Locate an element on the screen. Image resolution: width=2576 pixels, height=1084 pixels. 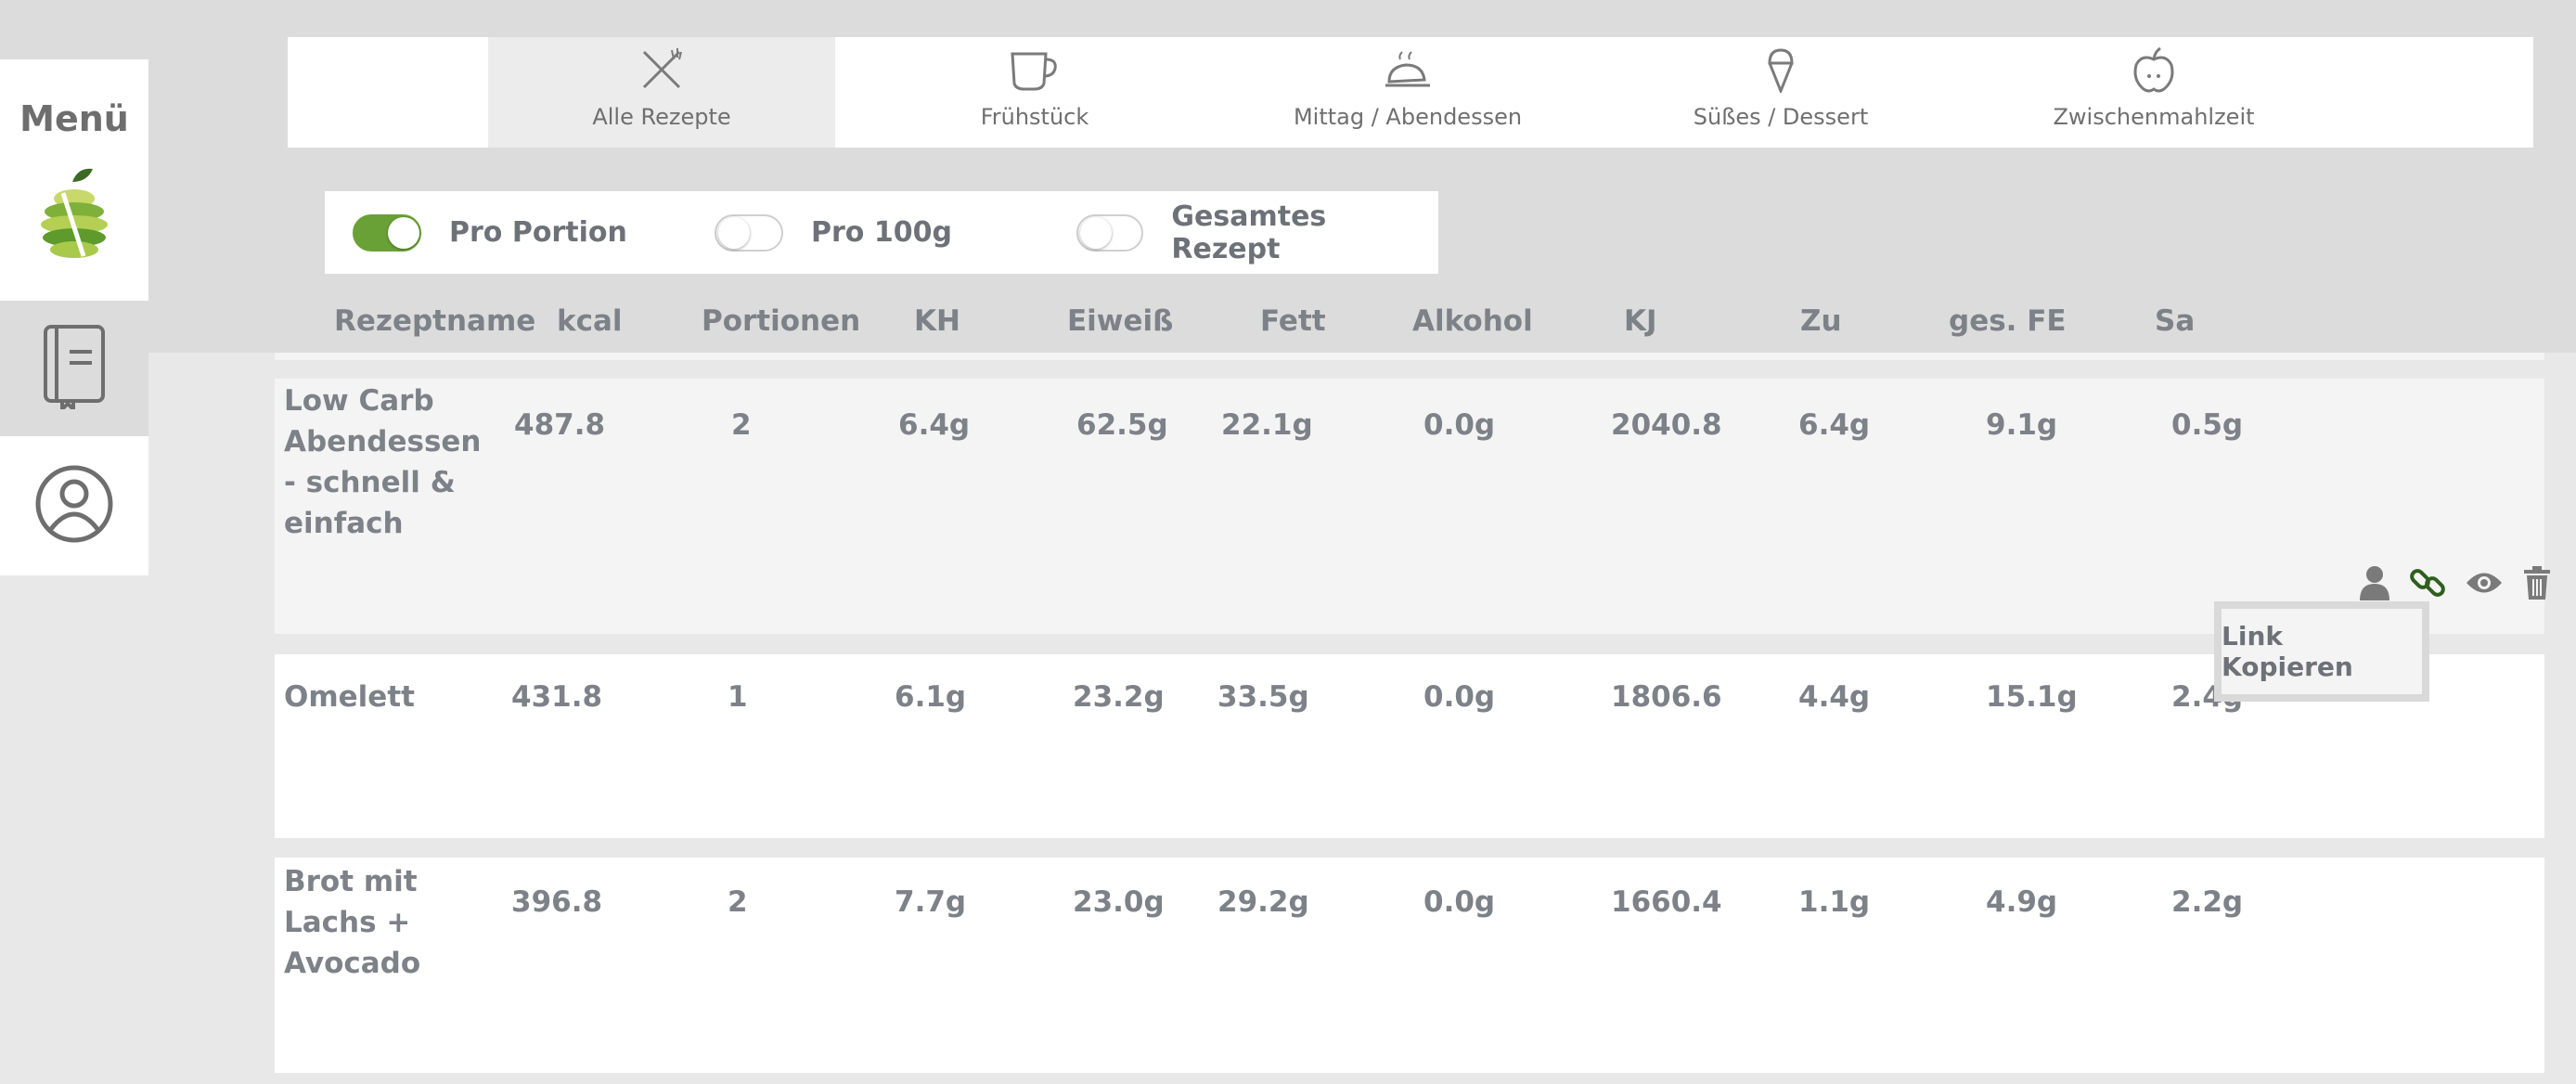
tab-zwischenmahlzeit: Zwischenmahlzeit is located at coordinates (2153, 93).